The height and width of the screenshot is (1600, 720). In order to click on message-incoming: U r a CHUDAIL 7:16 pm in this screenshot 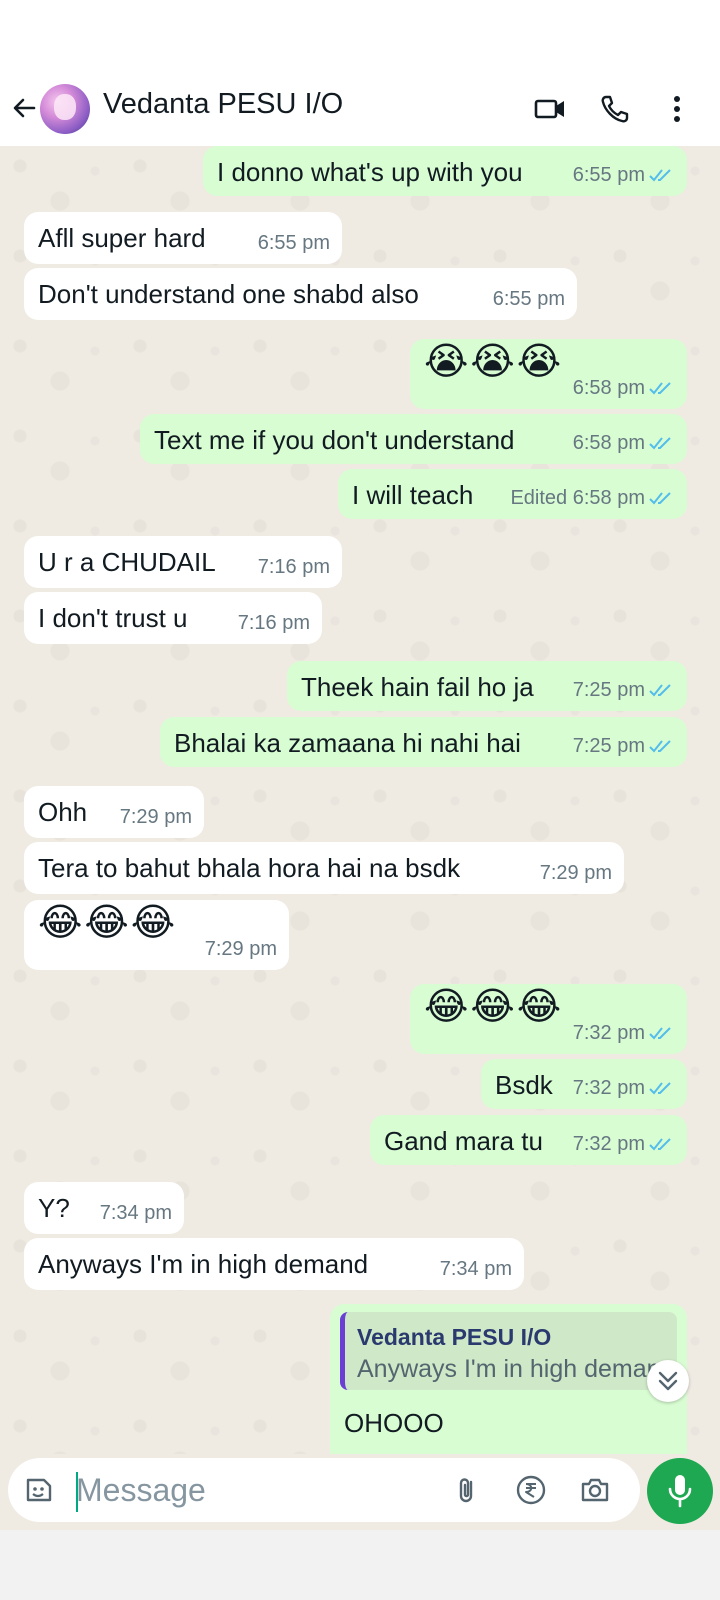, I will do `click(183, 562)`.